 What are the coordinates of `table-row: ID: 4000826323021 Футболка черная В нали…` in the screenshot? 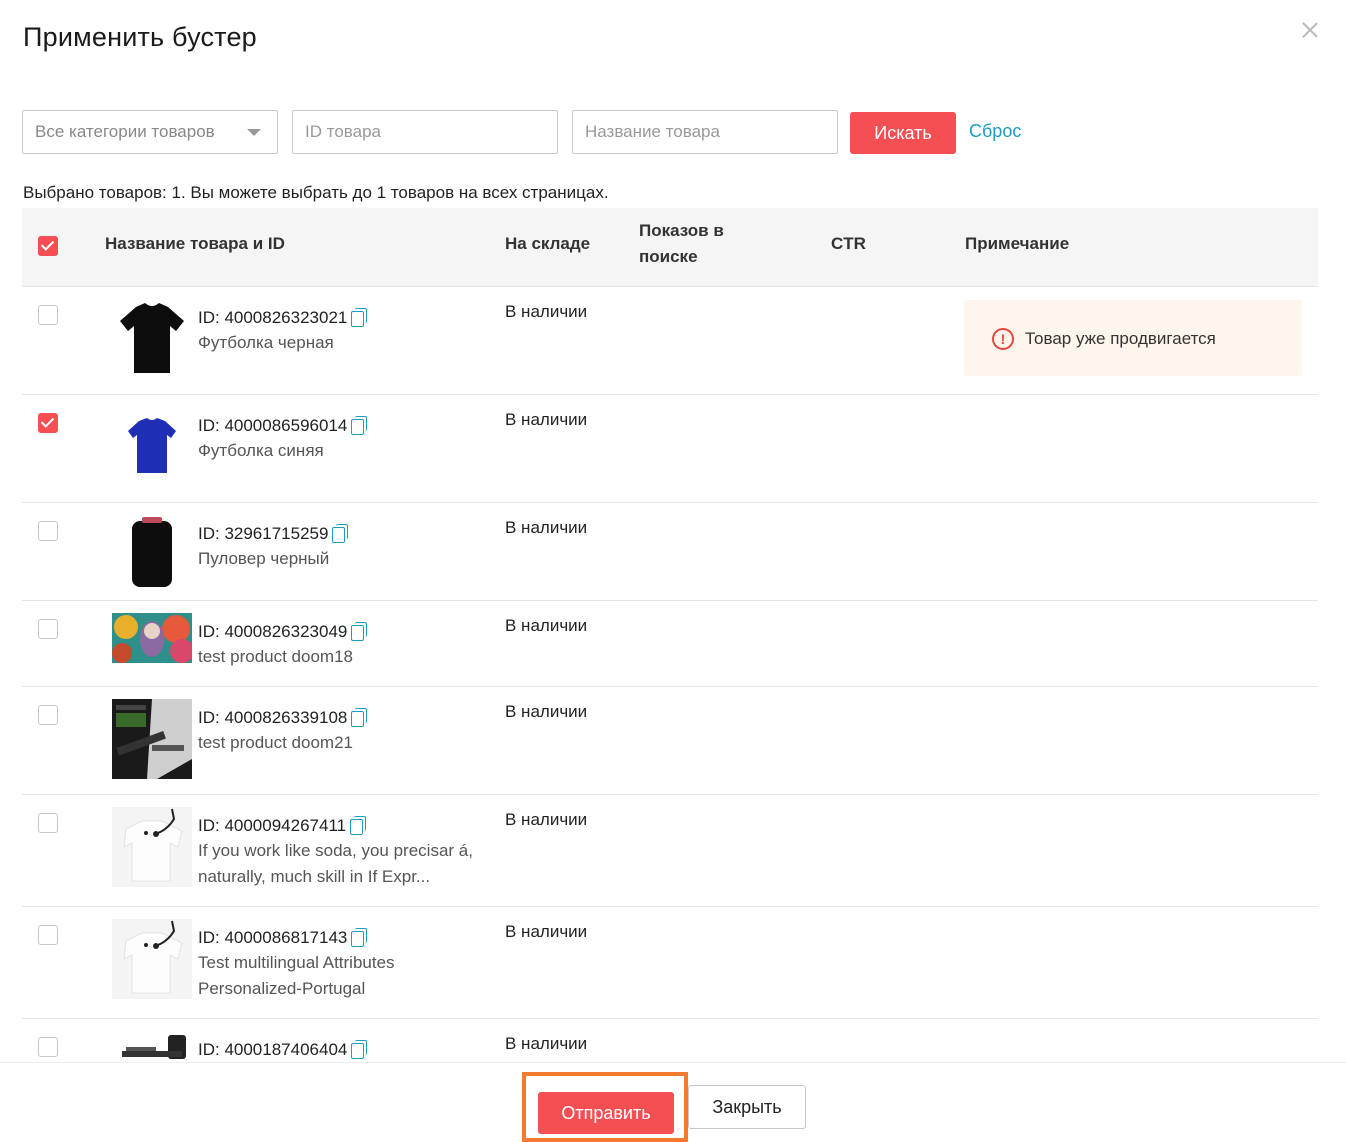 It's located at (670, 341).